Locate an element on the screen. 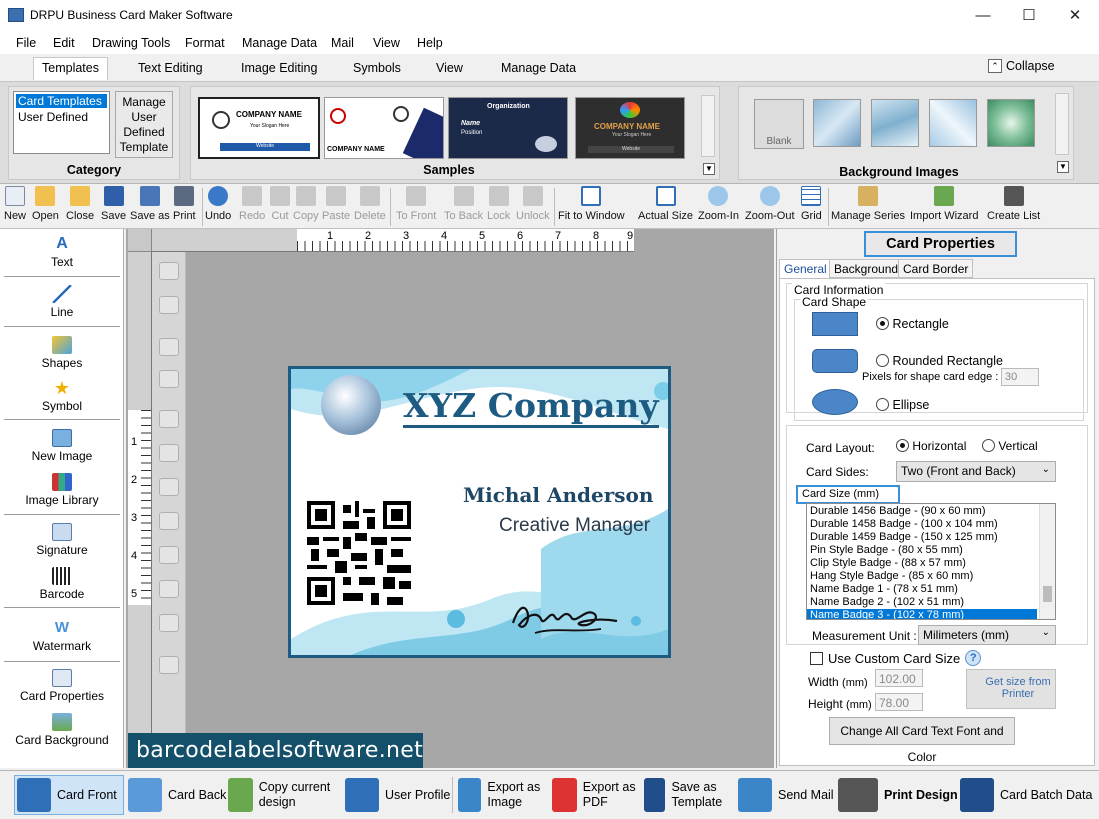  width-input: 102.00 is located at coordinates (899, 678).